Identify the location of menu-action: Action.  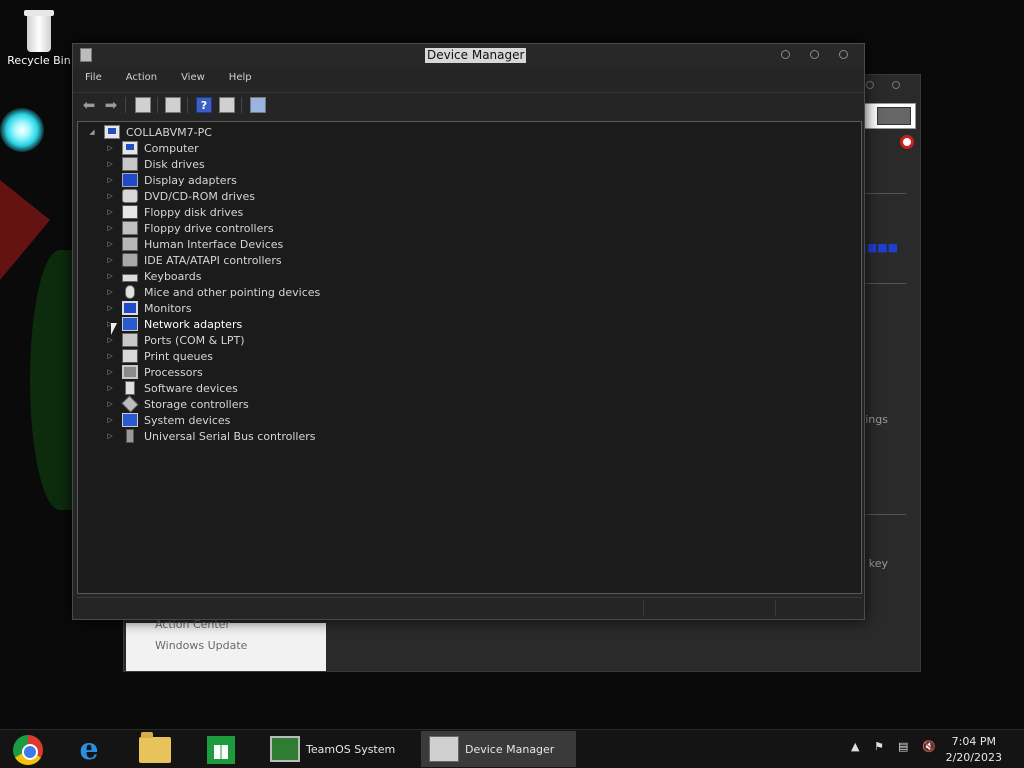
(141, 79).